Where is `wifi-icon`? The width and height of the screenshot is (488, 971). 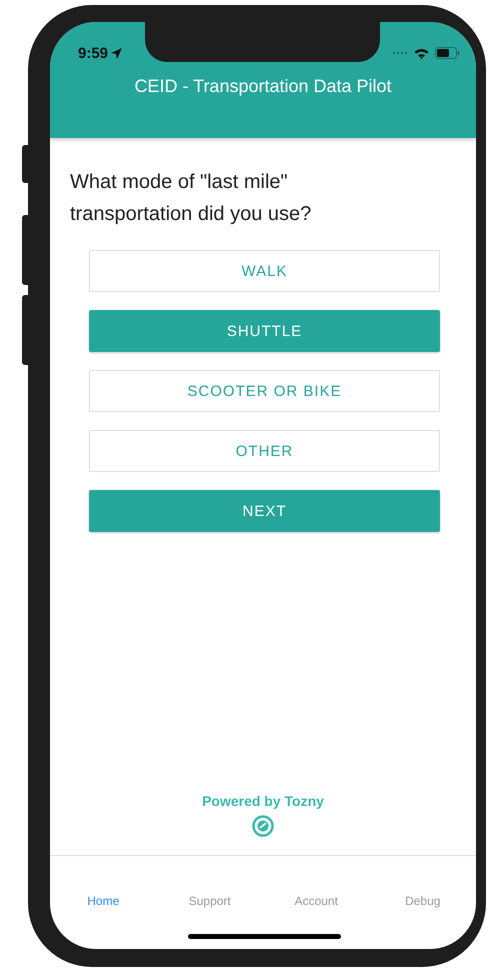
wifi-icon is located at coordinates (421, 53).